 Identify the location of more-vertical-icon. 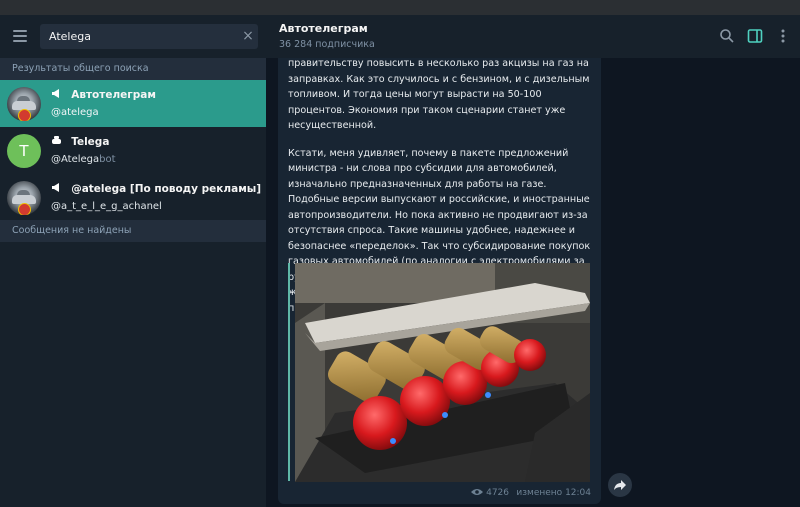
(783, 36).